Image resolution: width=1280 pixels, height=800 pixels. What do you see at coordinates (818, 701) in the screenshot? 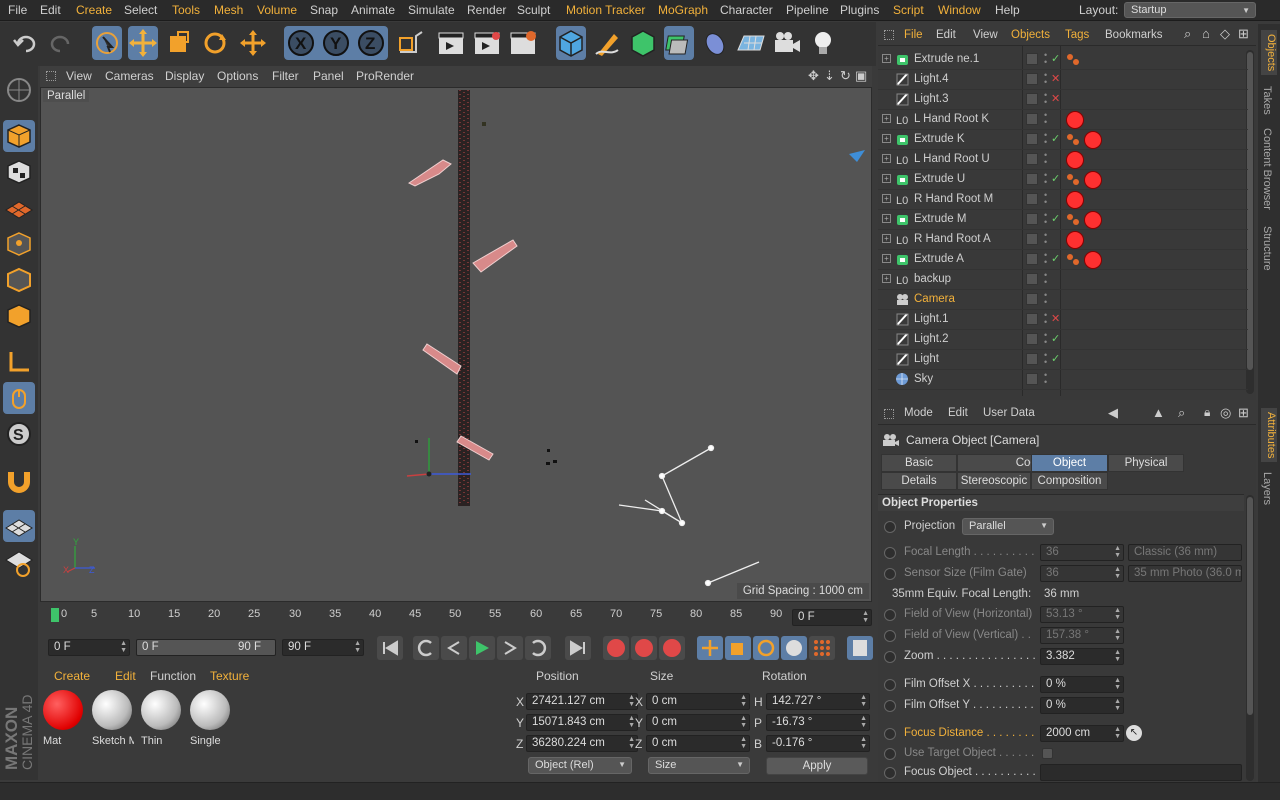
I see `rotation-h-field: 142.727 ° ▲ ▼` at bounding box center [818, 701].